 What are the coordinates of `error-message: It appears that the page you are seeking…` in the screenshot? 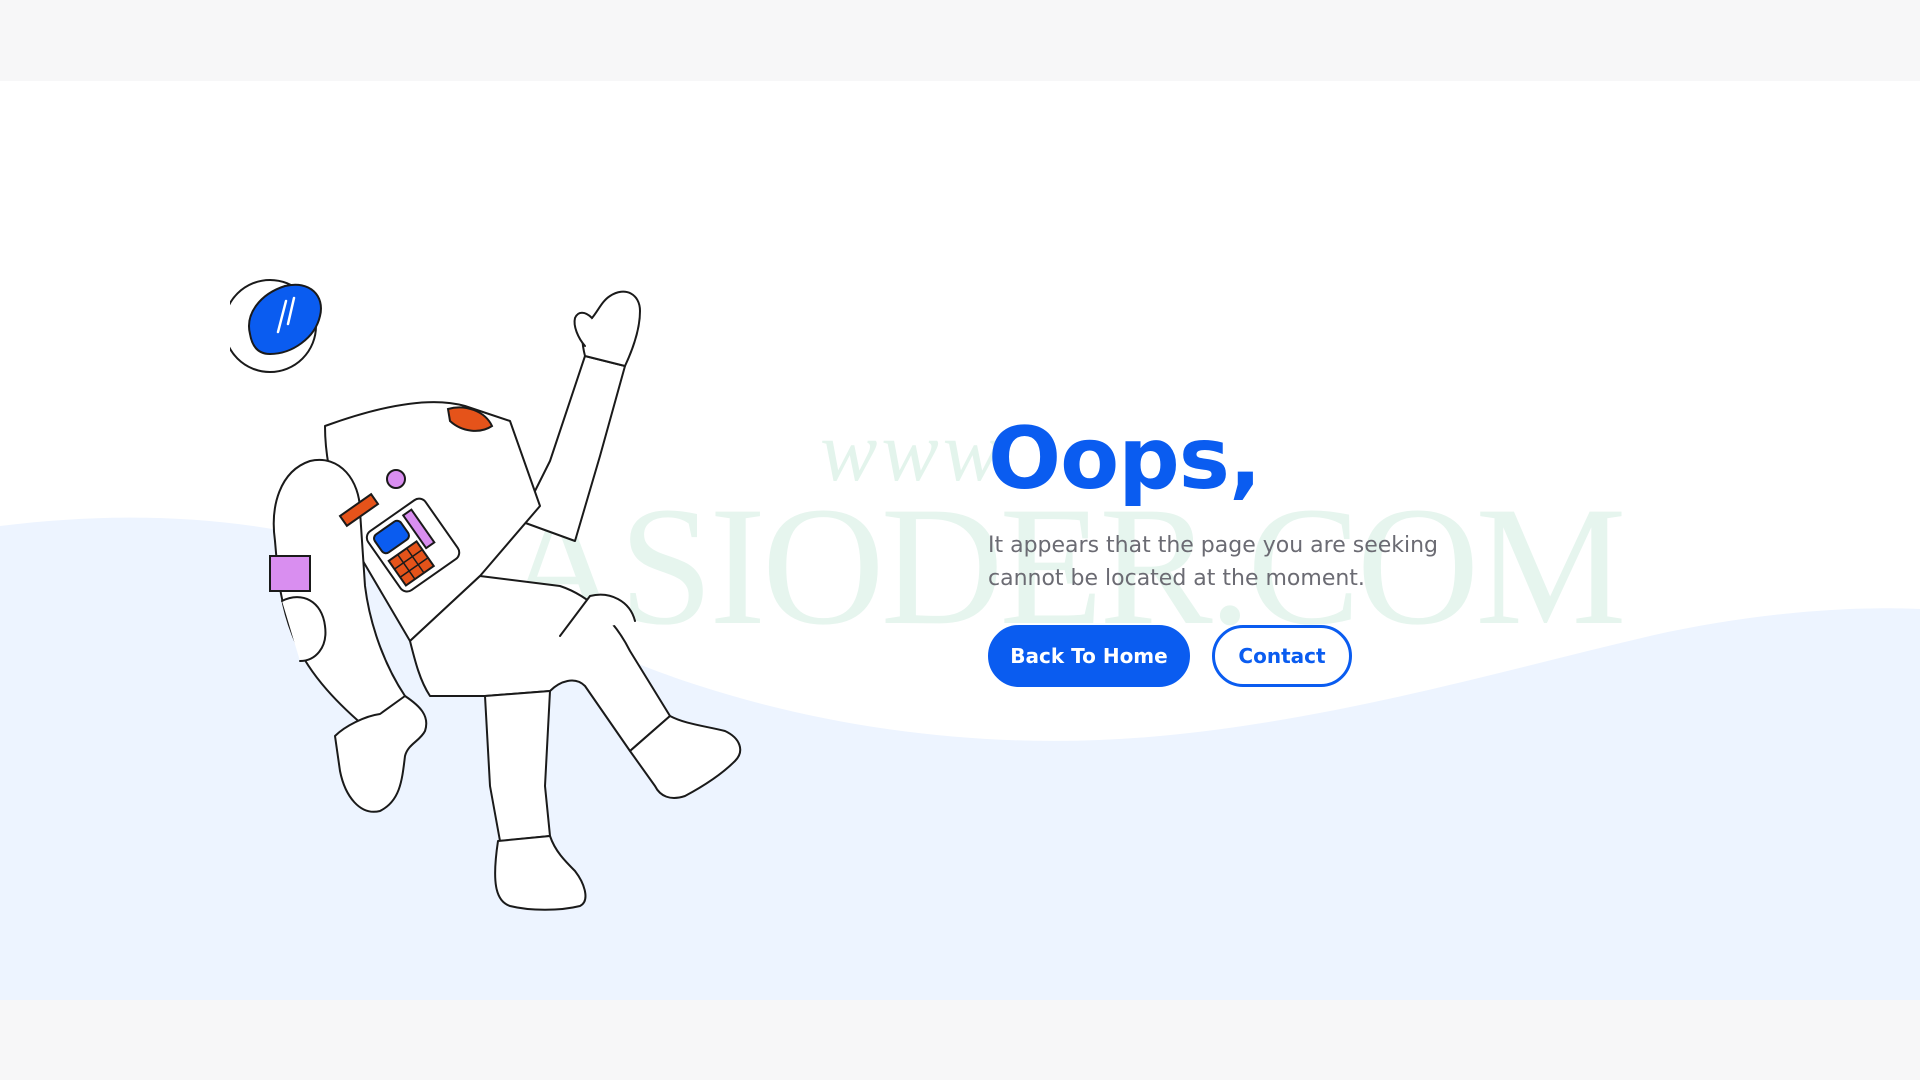 It's located at (1213, 562).